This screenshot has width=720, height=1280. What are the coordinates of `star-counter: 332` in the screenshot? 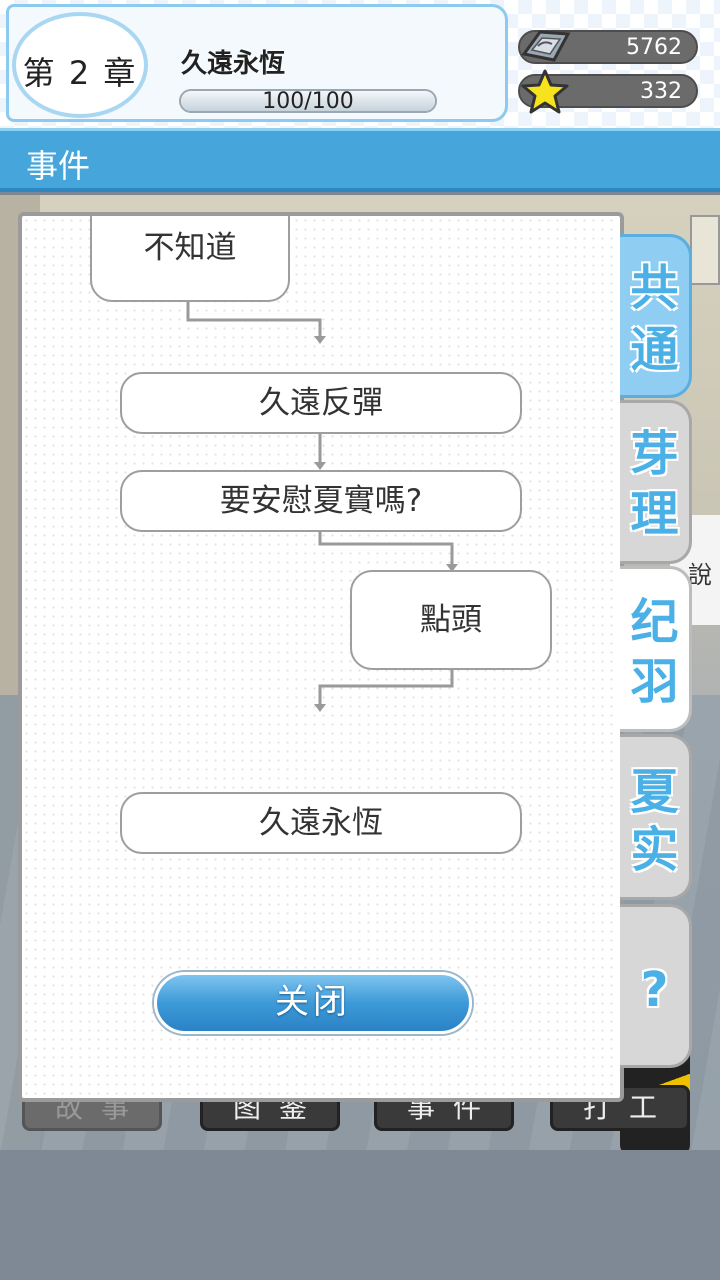 It's located at (608, 91).